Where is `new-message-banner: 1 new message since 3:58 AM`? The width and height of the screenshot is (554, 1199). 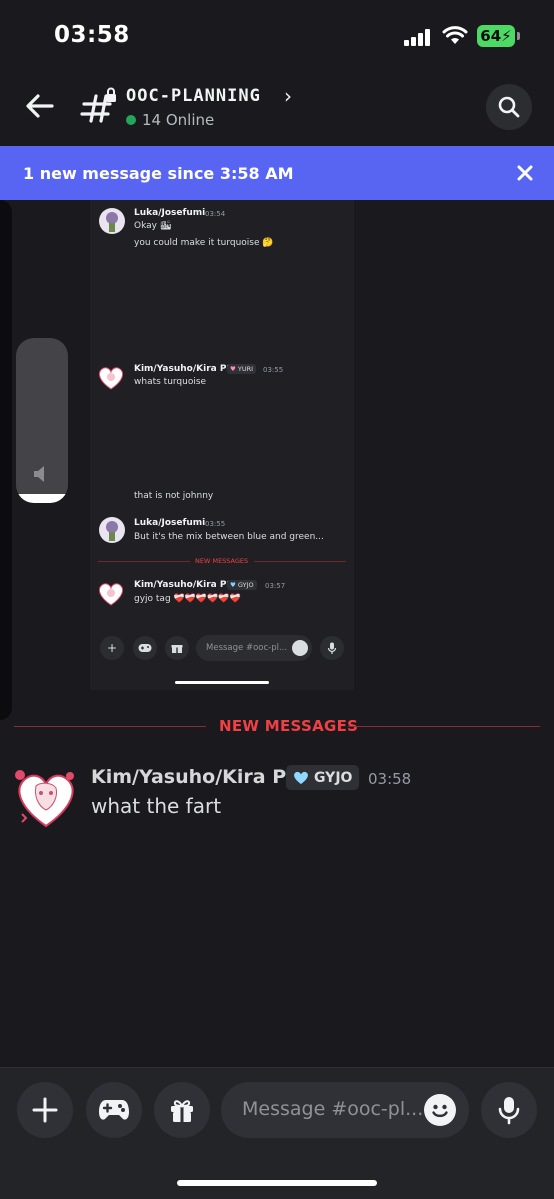 new-message-banner: 1 new message since 3:58 AM is located at coordinates (277, 173).